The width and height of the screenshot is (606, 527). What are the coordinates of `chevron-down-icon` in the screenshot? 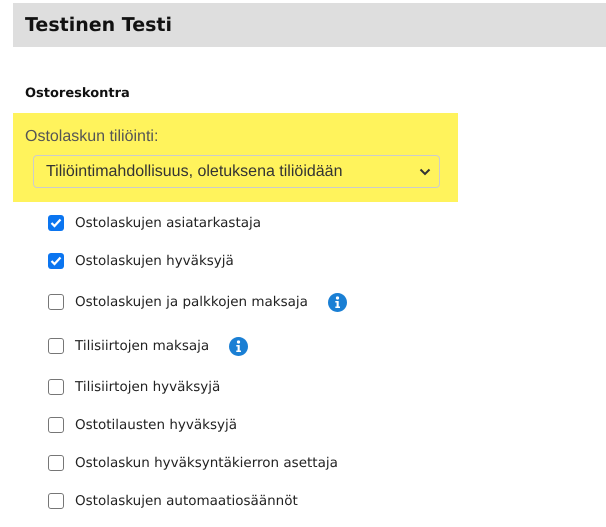 It's located at (425, 172).